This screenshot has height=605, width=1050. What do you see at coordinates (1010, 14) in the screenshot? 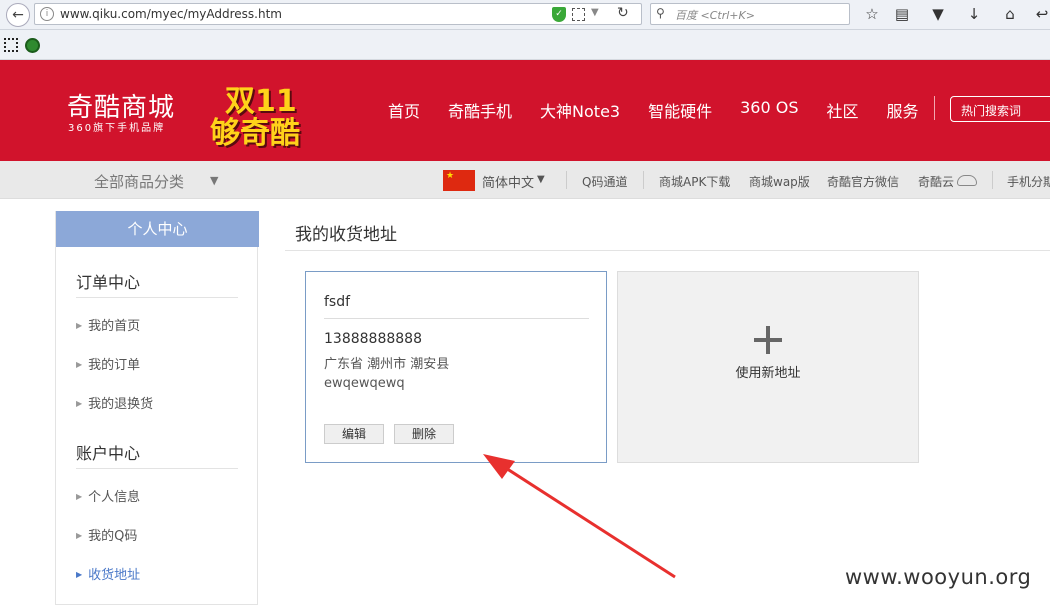
I see `home-icon: ⌂` at bounding box center [1010, 14].